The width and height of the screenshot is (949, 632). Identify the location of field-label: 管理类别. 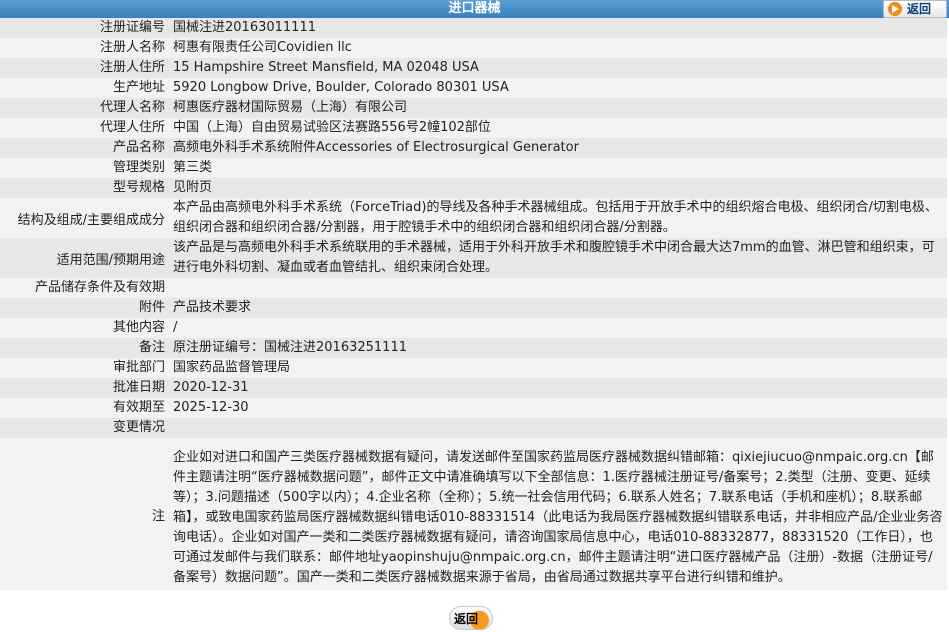
(85, 168).